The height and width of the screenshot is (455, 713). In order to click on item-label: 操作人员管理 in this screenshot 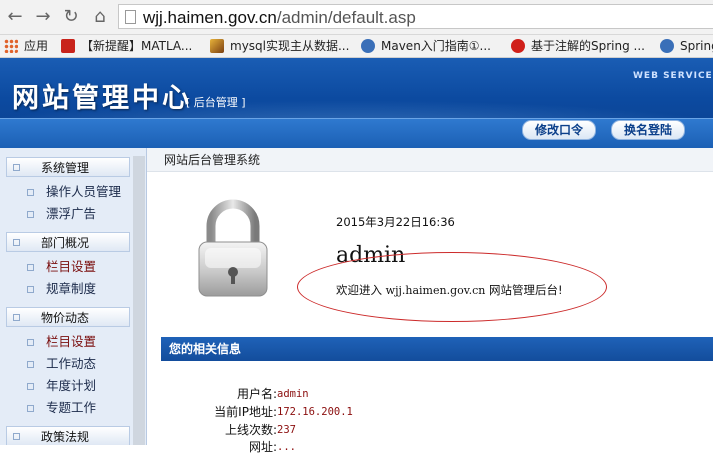, I will do `click(84, 191)`.